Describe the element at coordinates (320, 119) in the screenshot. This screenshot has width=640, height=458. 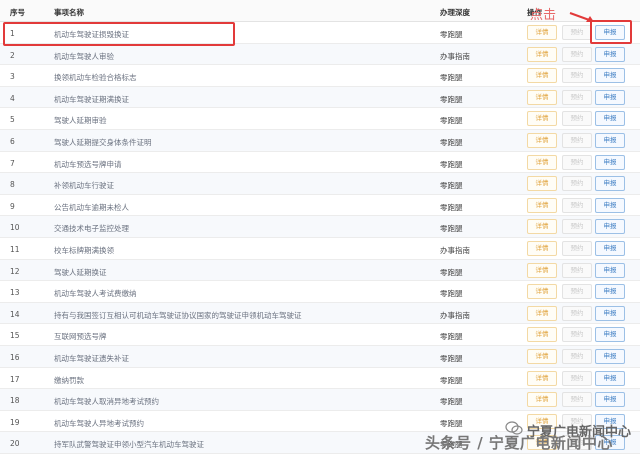
I see `table-row: 5 驾驶人延期审验 零跑腿 详情 预约 申报` at that location.